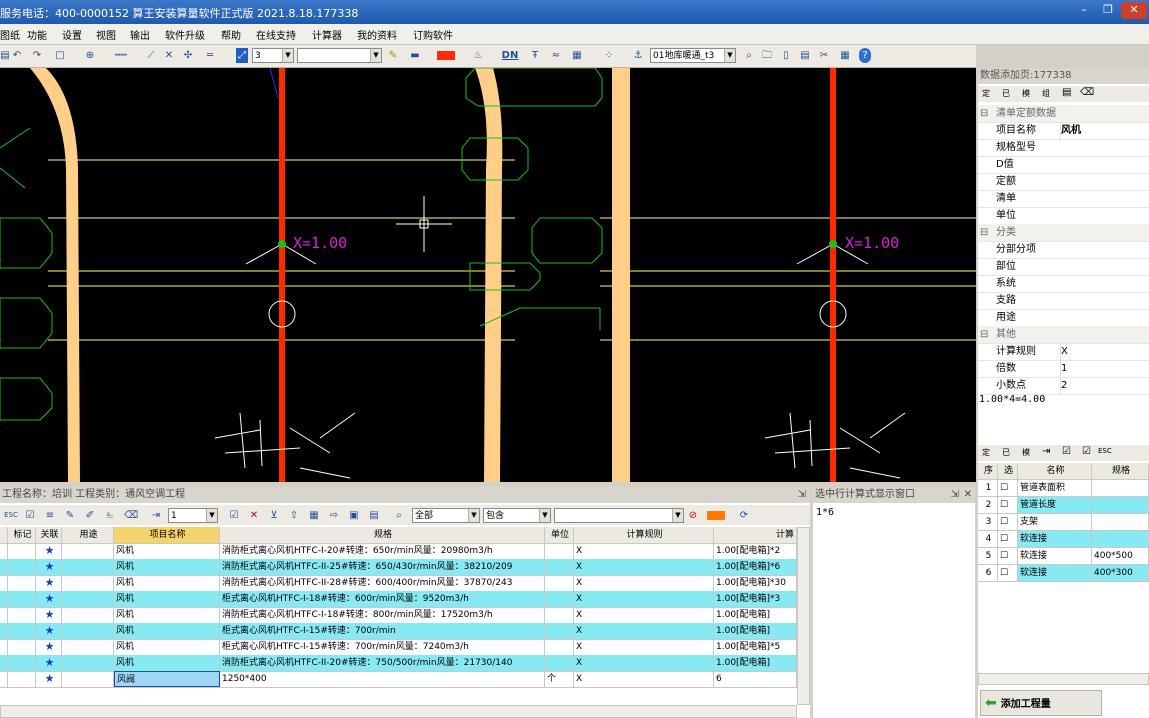 The image size is (1149, 718). I want to click on snap-icon: ✣, so click(188, 55).